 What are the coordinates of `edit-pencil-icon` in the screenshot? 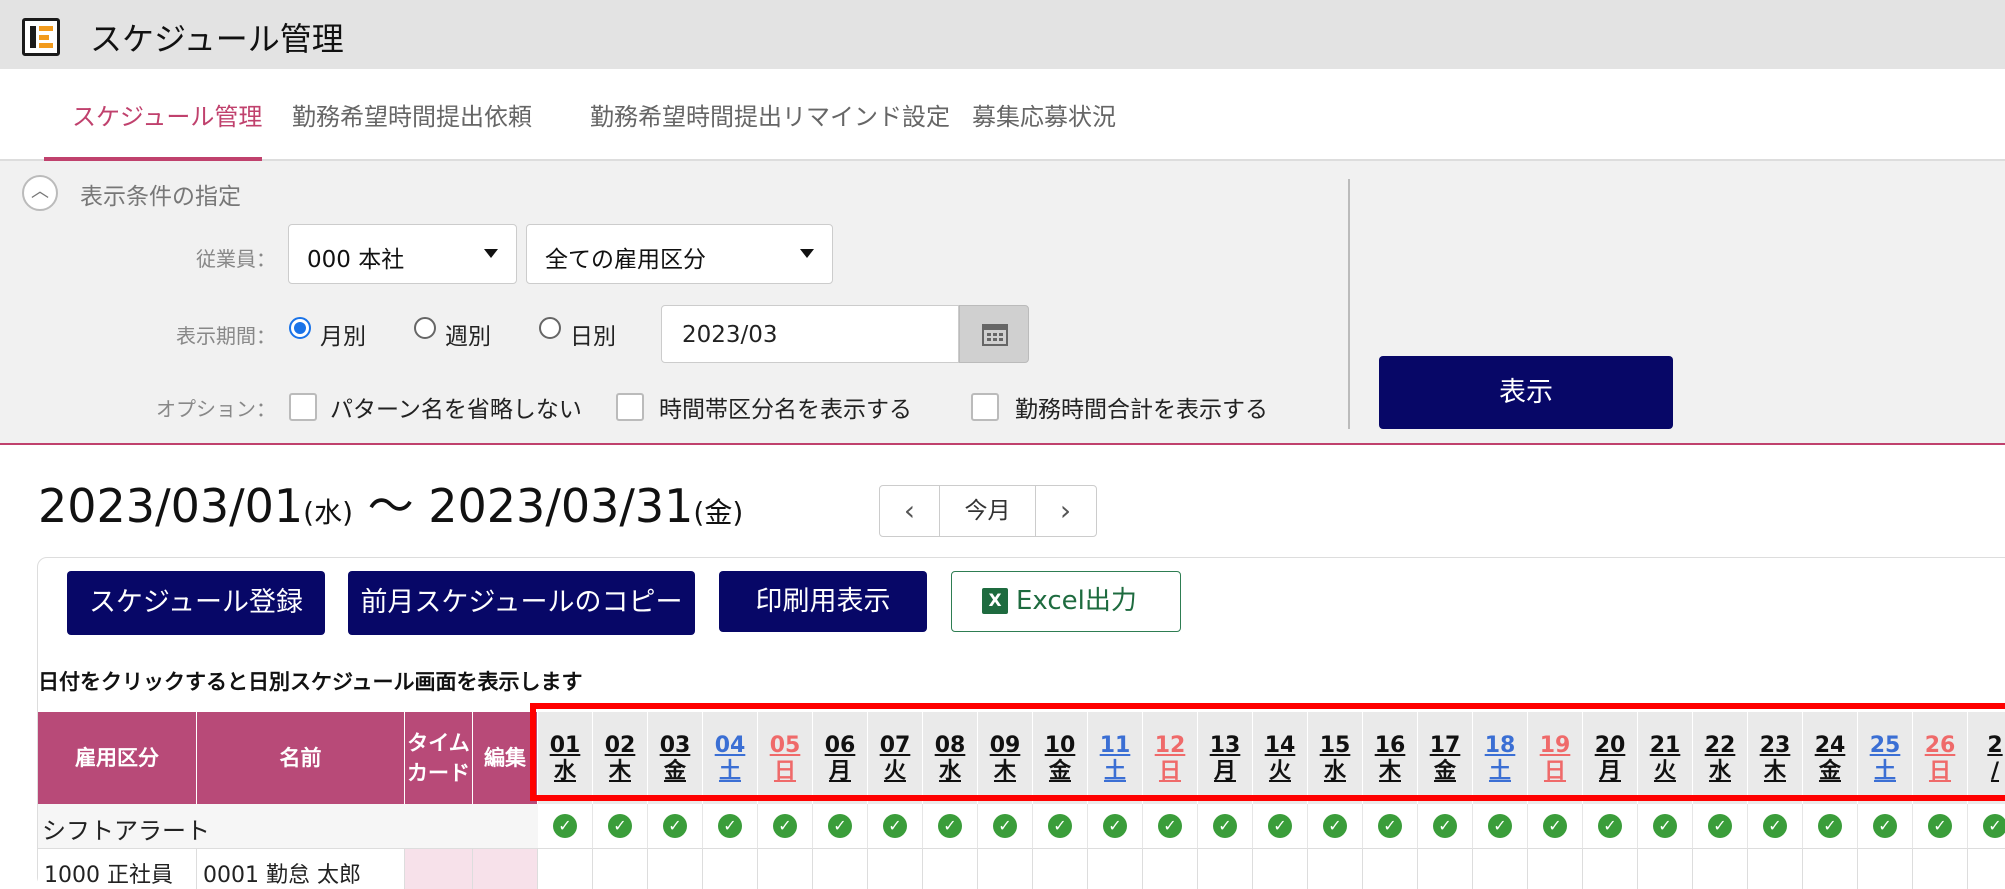 It's located at (505, 869).